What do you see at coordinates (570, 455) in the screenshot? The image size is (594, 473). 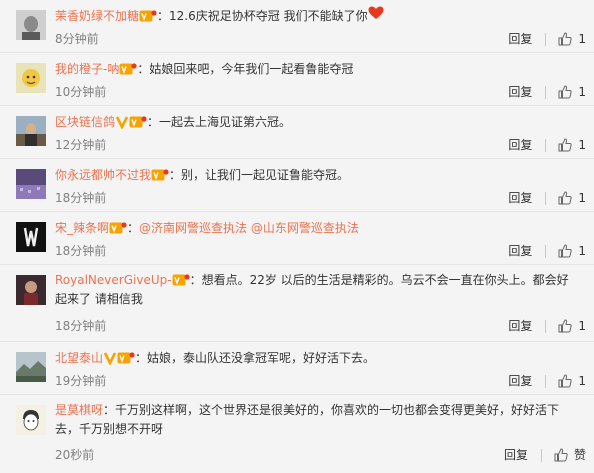 I see `like-button: 赞` at bounding box center [570, 455].